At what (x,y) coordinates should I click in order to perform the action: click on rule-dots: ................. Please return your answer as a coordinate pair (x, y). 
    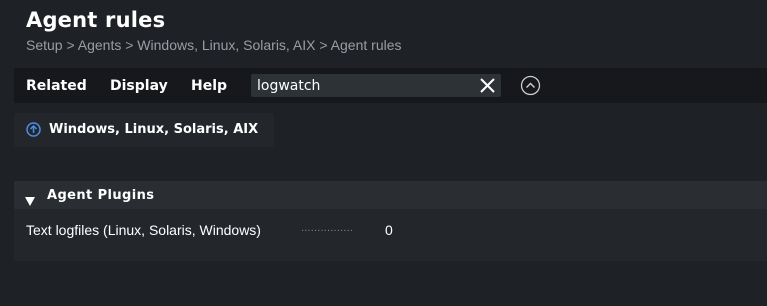
    Looking at the image, I should click on (327, 228).